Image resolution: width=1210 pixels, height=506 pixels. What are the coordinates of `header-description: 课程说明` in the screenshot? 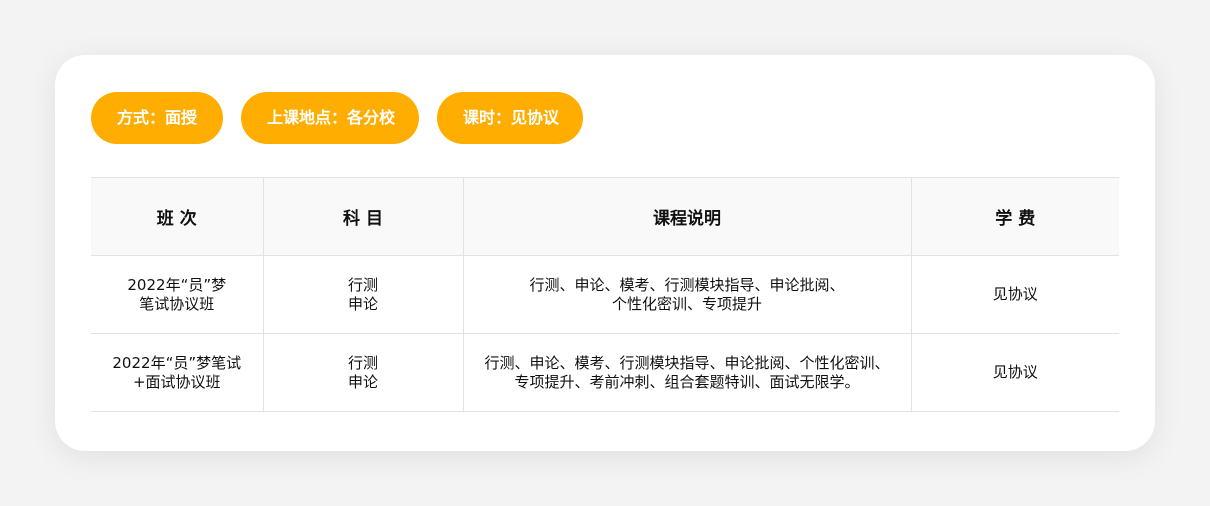 It's located at (687, 216).